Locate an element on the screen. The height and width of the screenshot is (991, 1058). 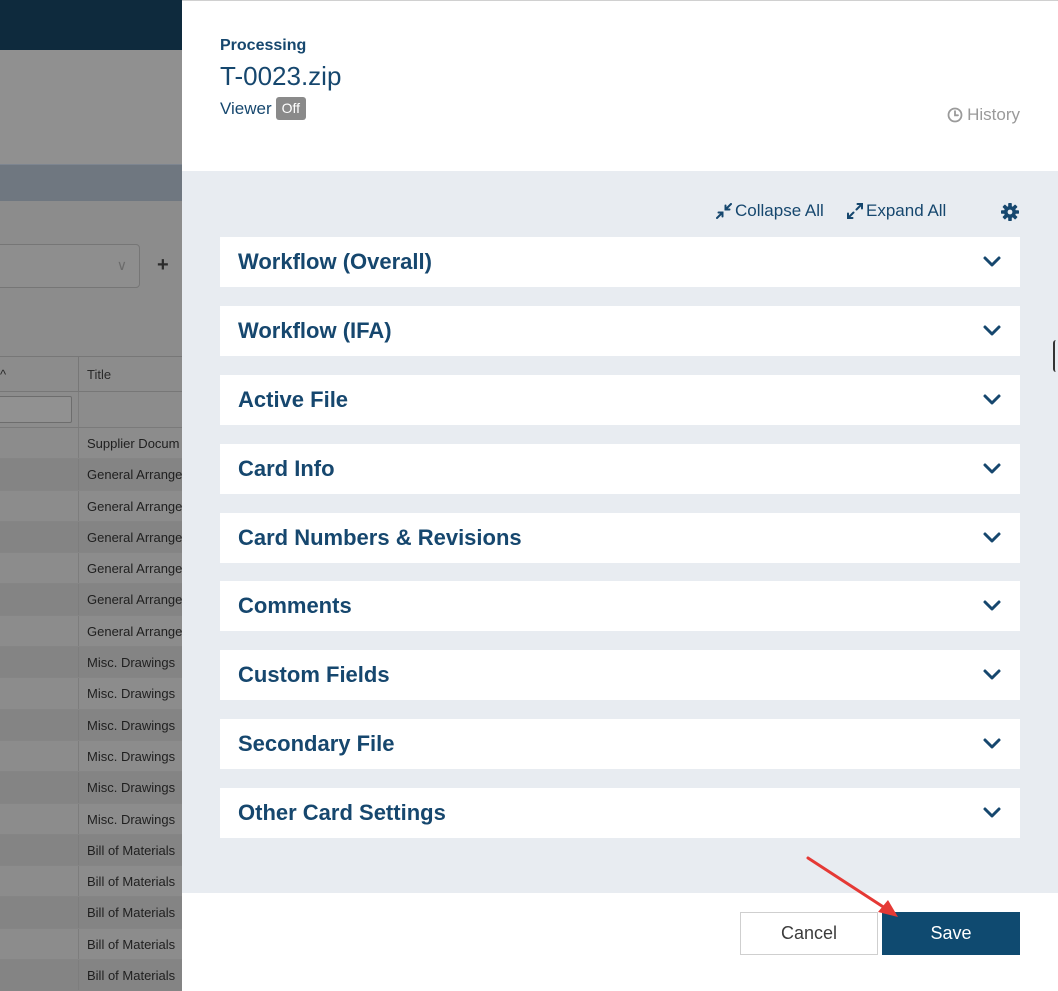
accordion-section: Workflow (IFA) is located at coordinates (620, 330).